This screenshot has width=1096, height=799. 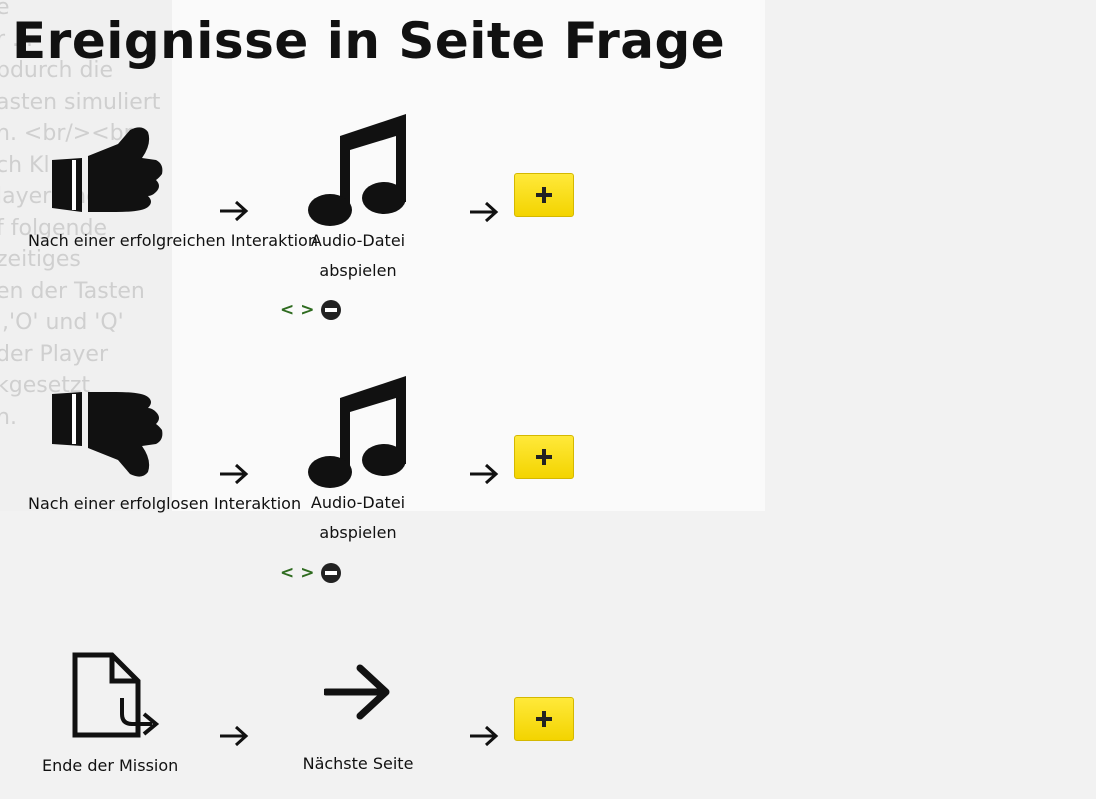 What do you see at coordinates (107, 434) in the screenshot?
I see `thumbs-down-icon` at bounding box center [107, 434].